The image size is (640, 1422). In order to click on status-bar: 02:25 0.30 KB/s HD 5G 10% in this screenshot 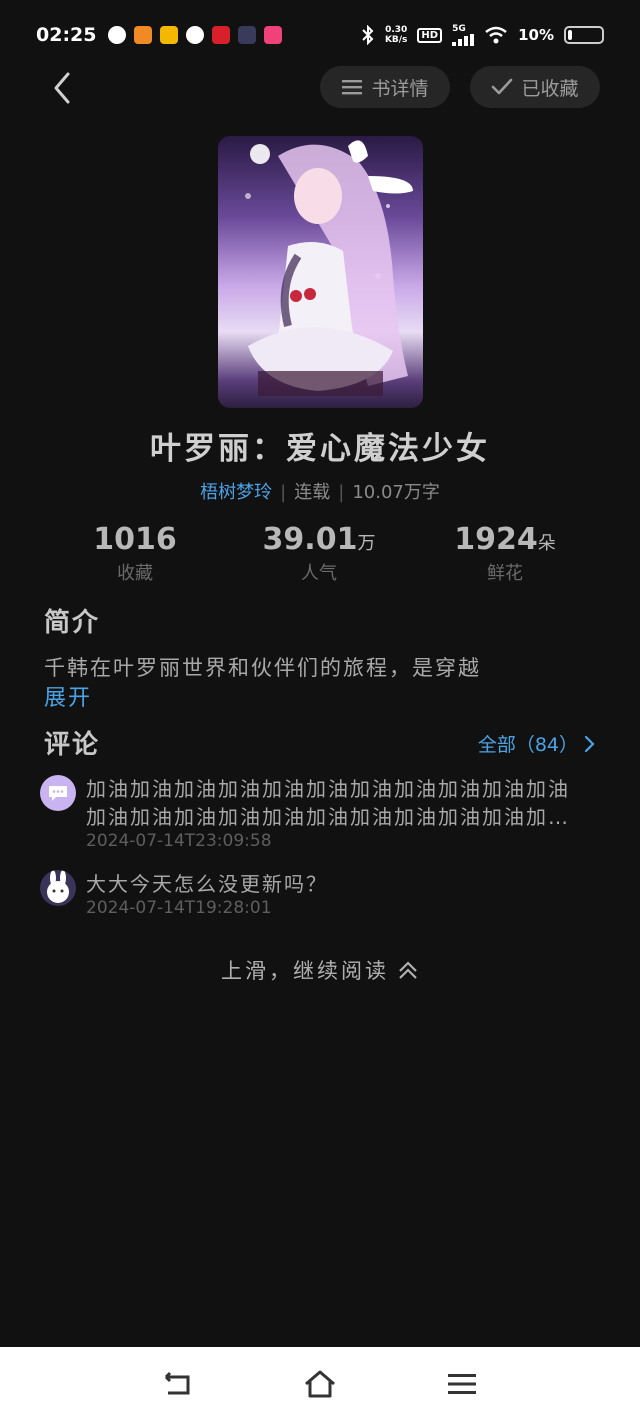, I will do `click(320, 35)`.